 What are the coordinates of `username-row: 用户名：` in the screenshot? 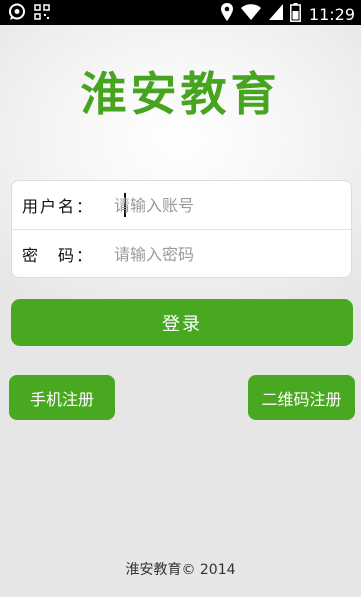 It's located at (181, 205).